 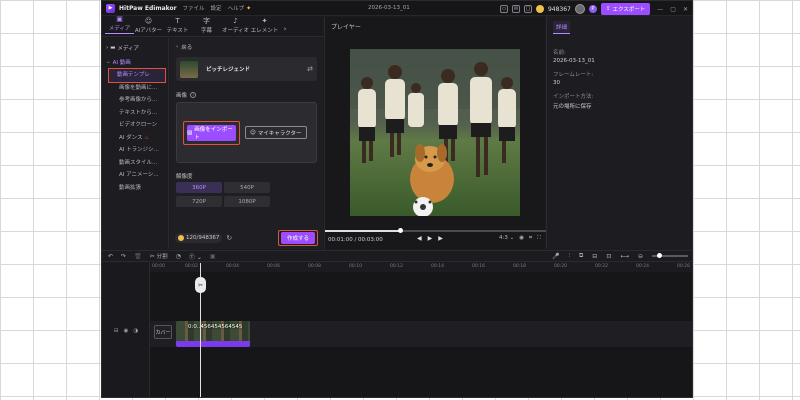 I want to click on clip-label: 0:0..456454564545, so click(x=215, y=327).